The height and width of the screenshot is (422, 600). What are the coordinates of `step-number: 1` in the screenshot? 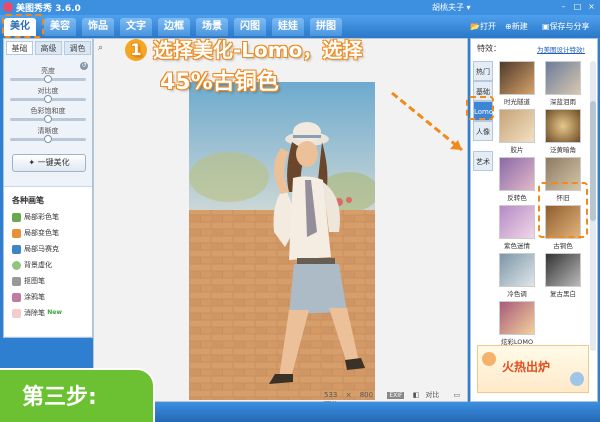 It's located at (136, 50).